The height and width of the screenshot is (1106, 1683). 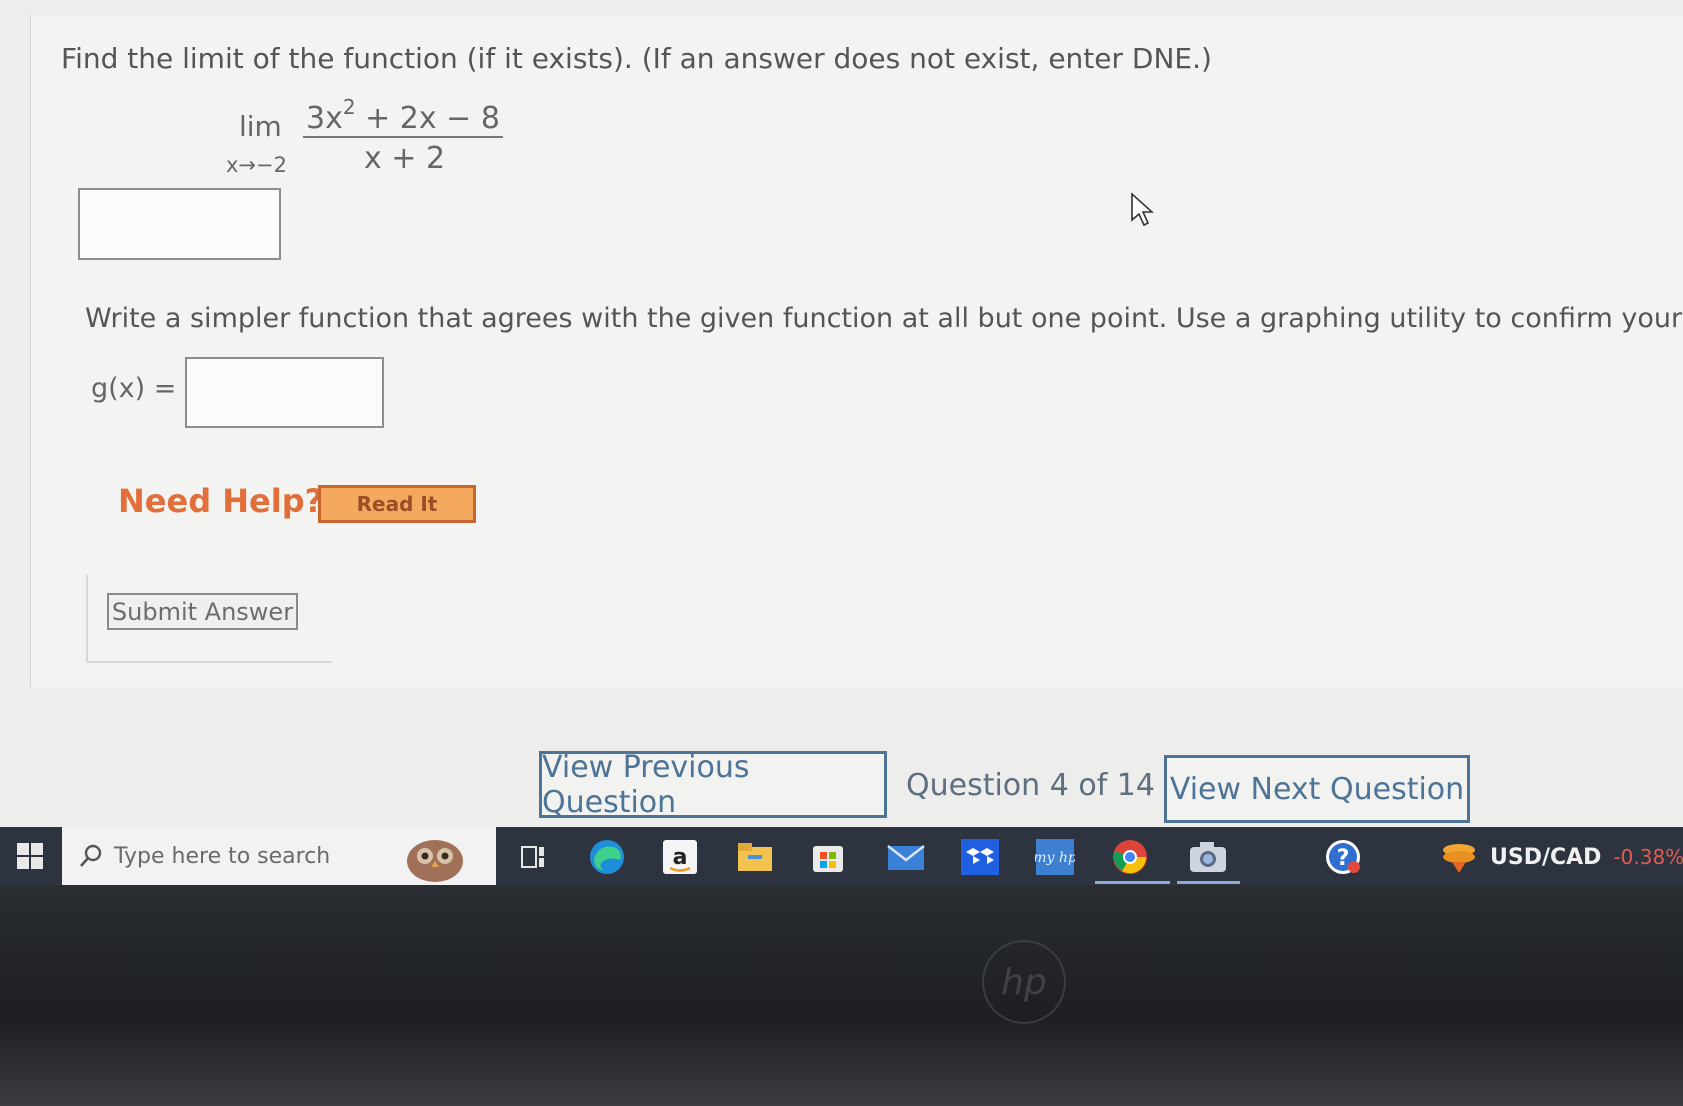 What do you see at coordinates (1208, 857) in the screenshot?
I see `camera-icon` at bounding box center [1208, 857].